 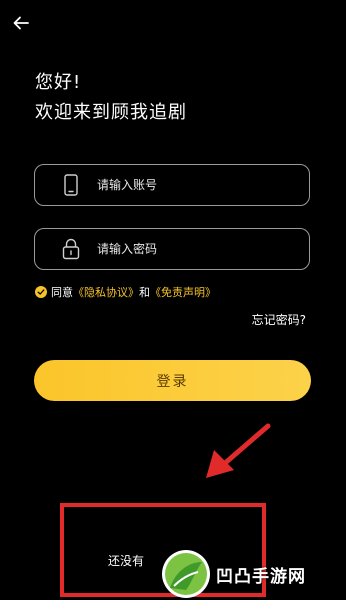 I want to click on watermark: 凹凸手游网, so click(x=253, y=574).